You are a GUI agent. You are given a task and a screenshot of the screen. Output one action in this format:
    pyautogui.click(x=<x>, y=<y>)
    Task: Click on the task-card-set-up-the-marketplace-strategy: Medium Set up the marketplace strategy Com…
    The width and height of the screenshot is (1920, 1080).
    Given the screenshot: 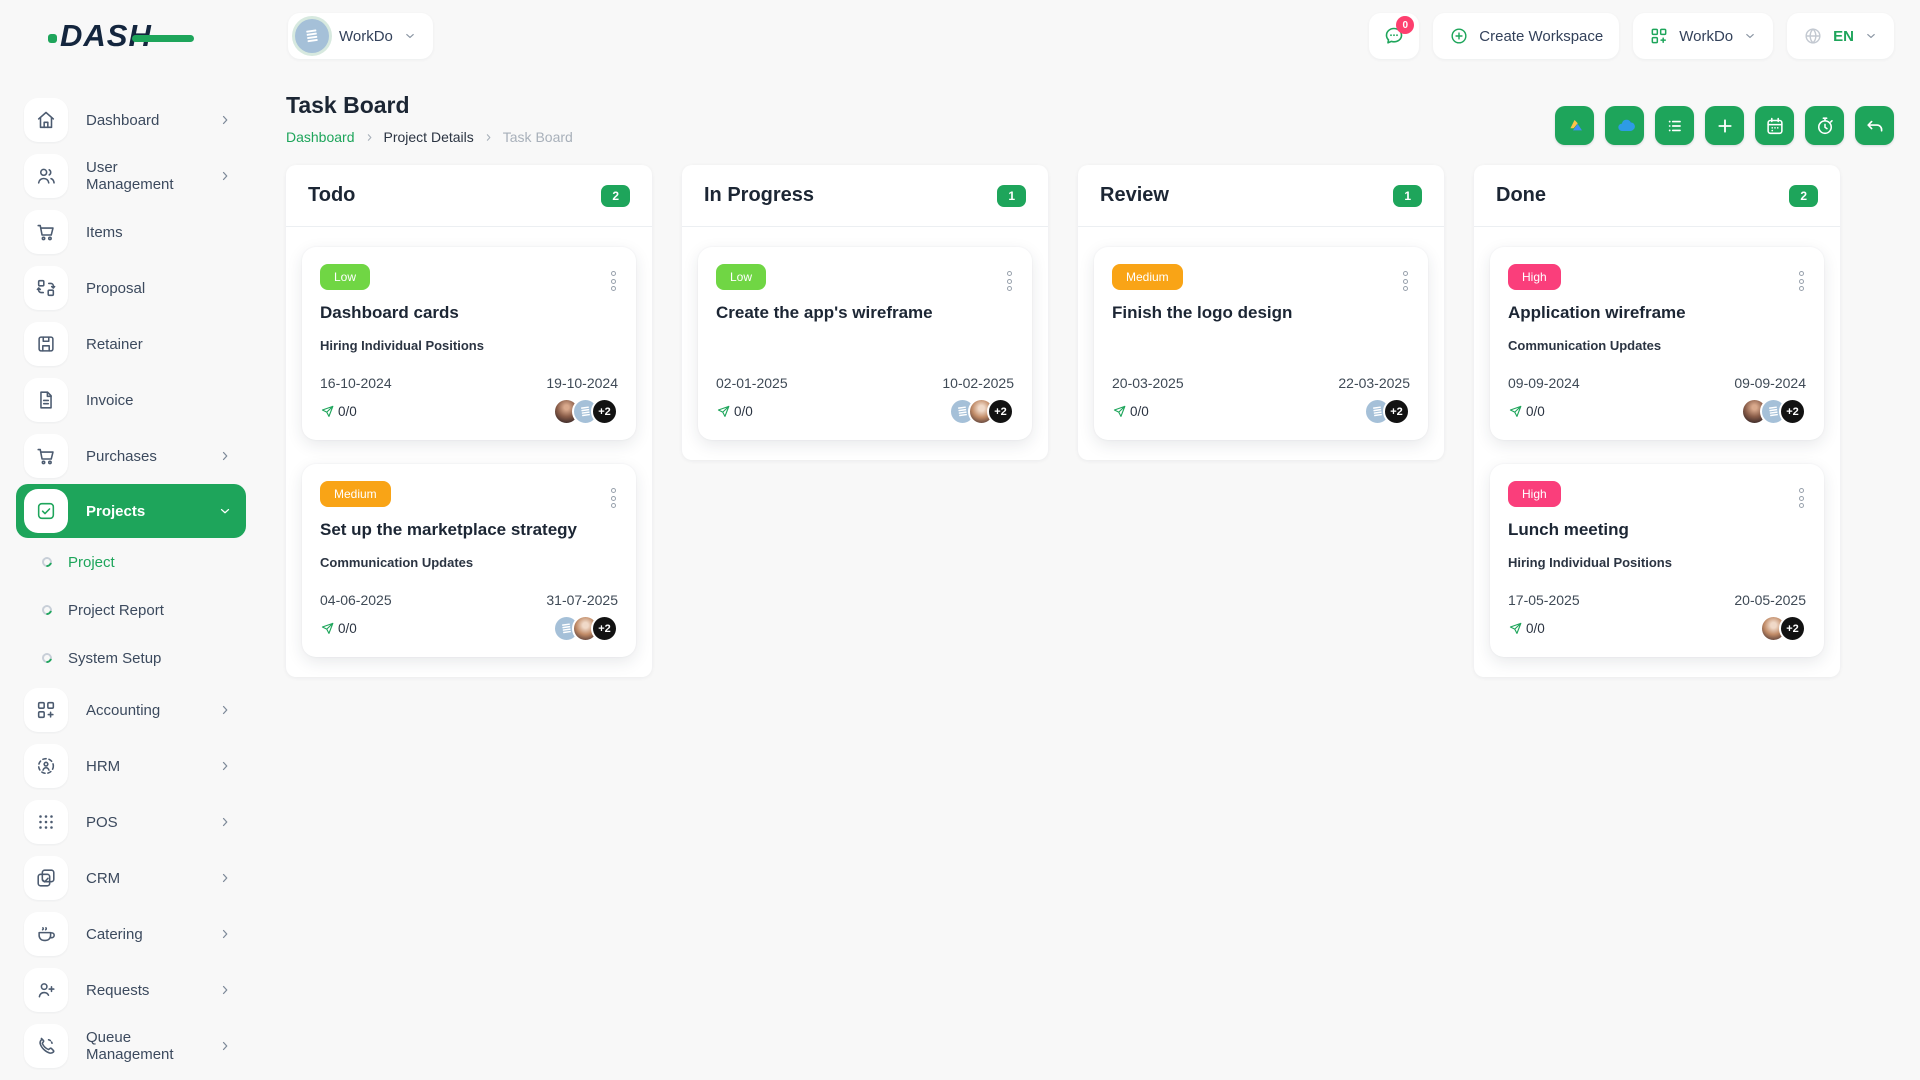 What is the action you would take?
    pyautogui.click(x=469, y=560)
    